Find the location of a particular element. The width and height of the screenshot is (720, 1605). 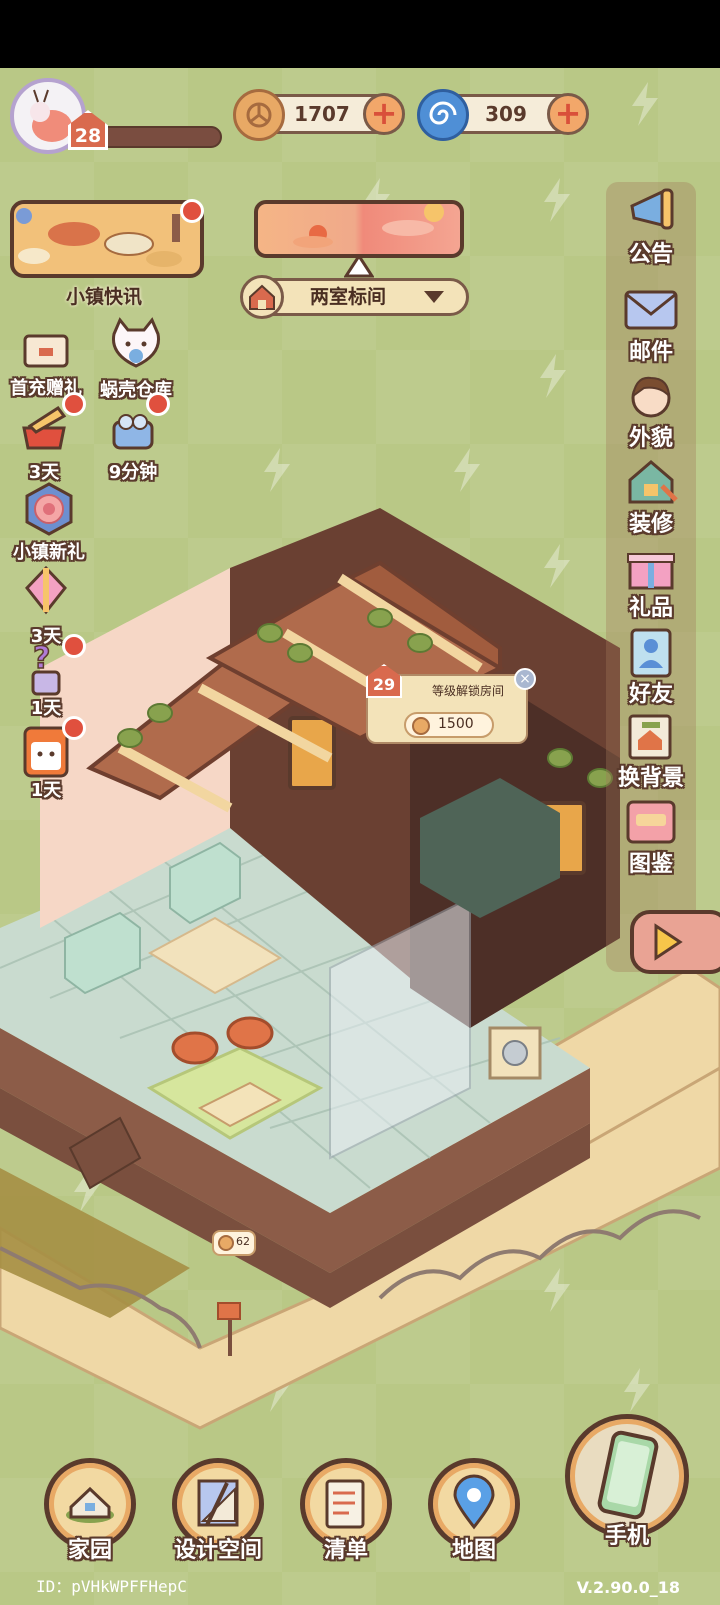

menu-renovate: 装修 is located at coordinates (651, 497).